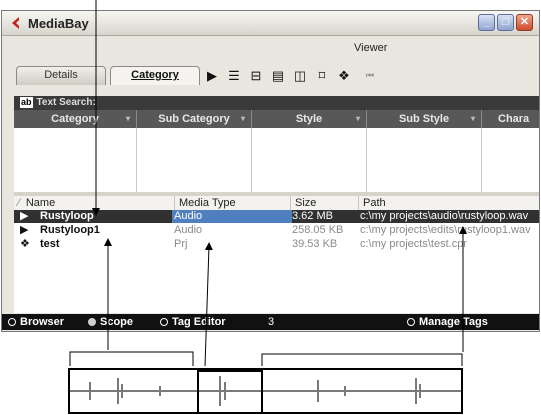 The height and width of the screenshot is (415, 541). I want to click on result-name: Rustyloop1, so click(70, 230).